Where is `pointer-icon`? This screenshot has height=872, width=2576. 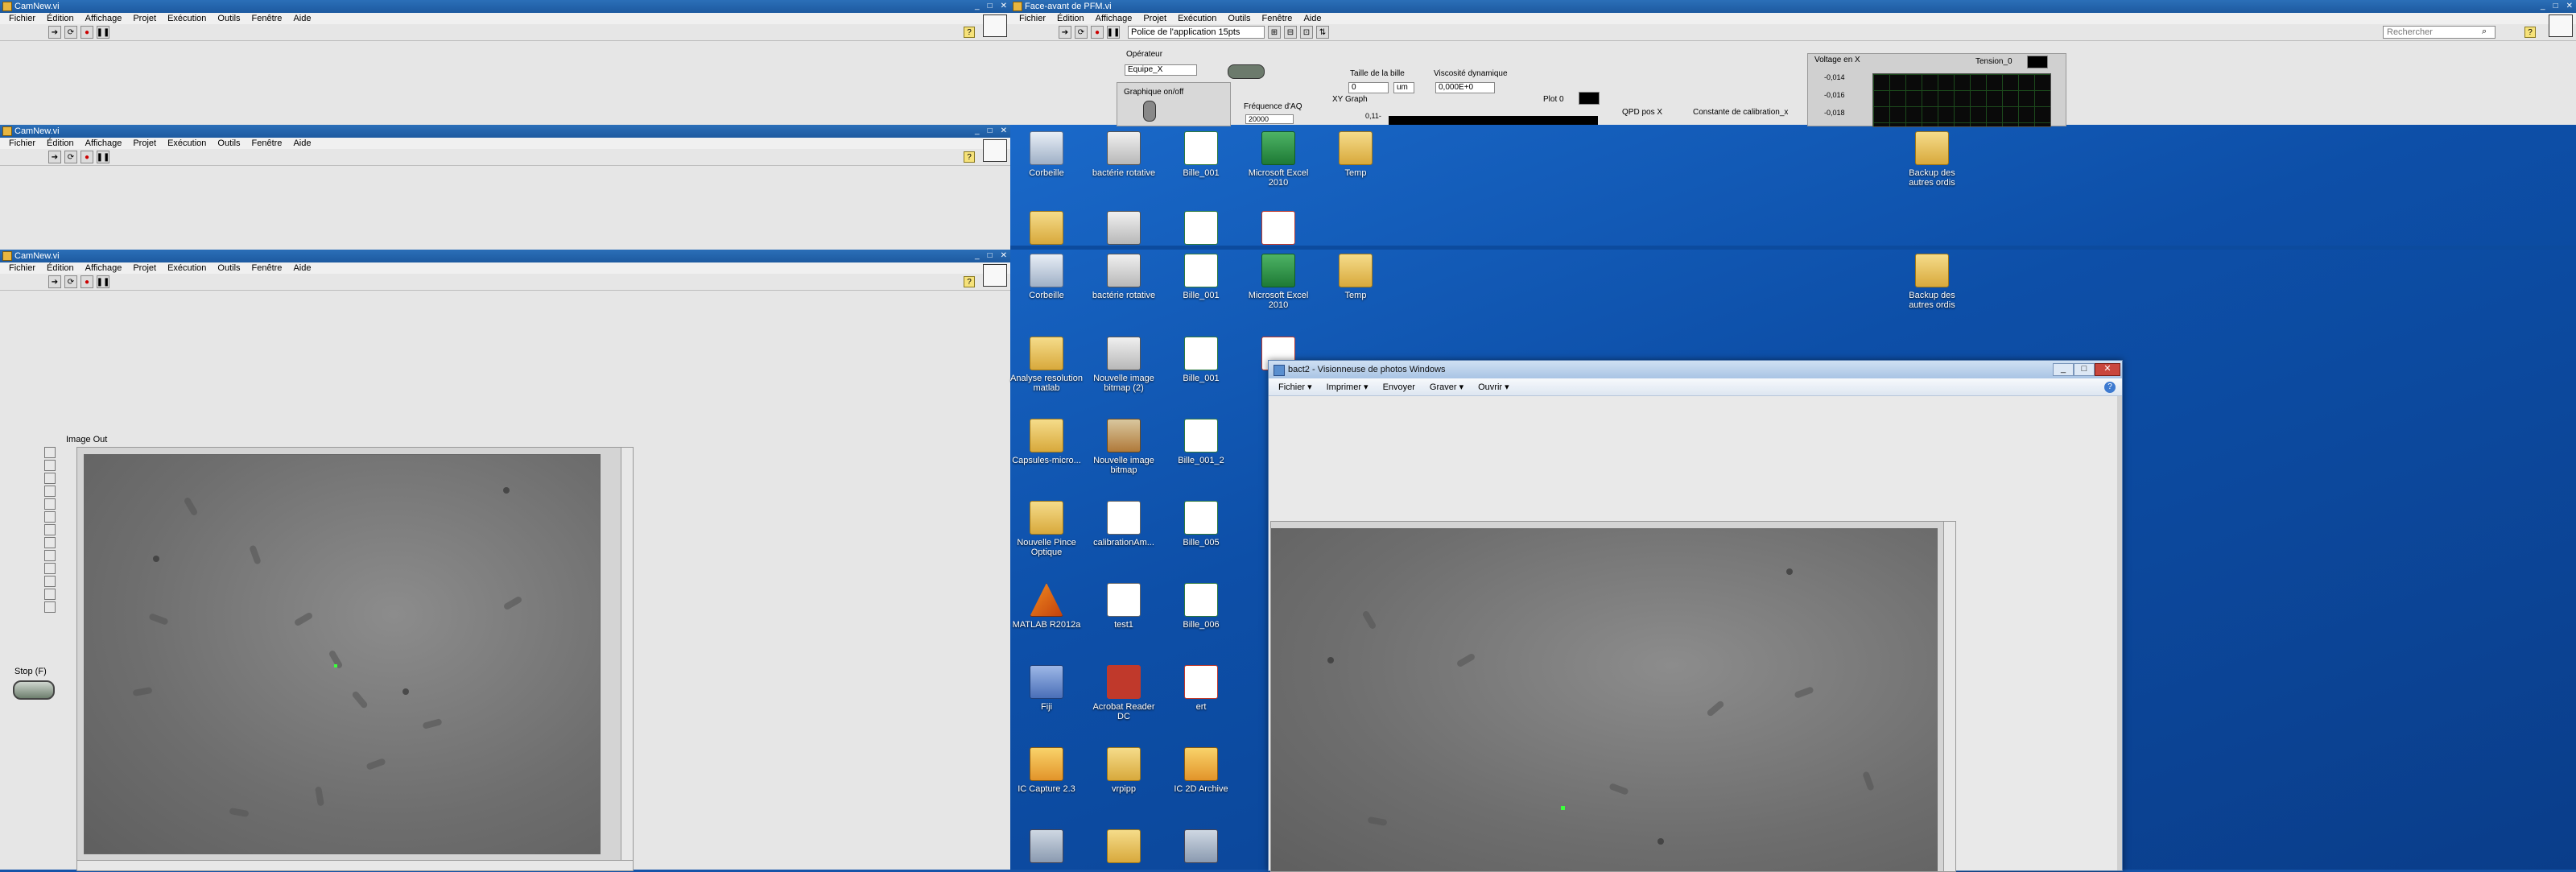 pointer-icon is located at coordinates (50, 465).